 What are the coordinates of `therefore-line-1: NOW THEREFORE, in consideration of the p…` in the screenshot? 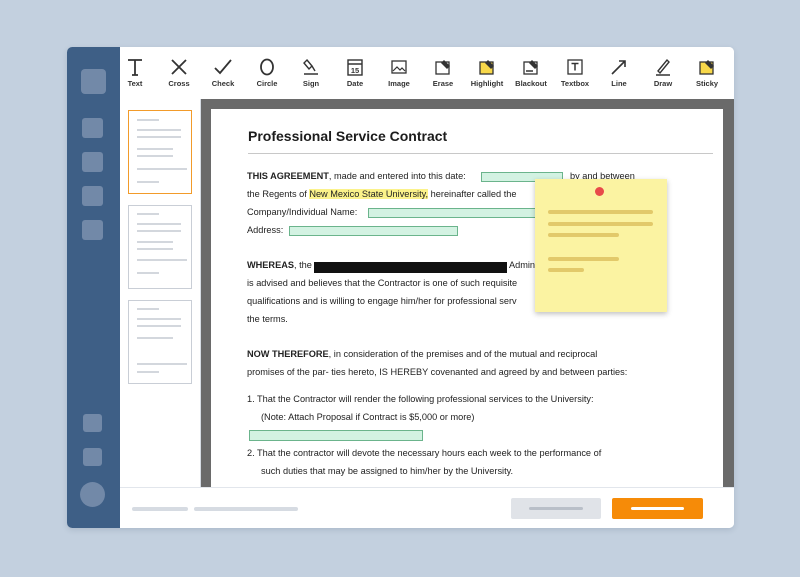 It's located at (422, 354).